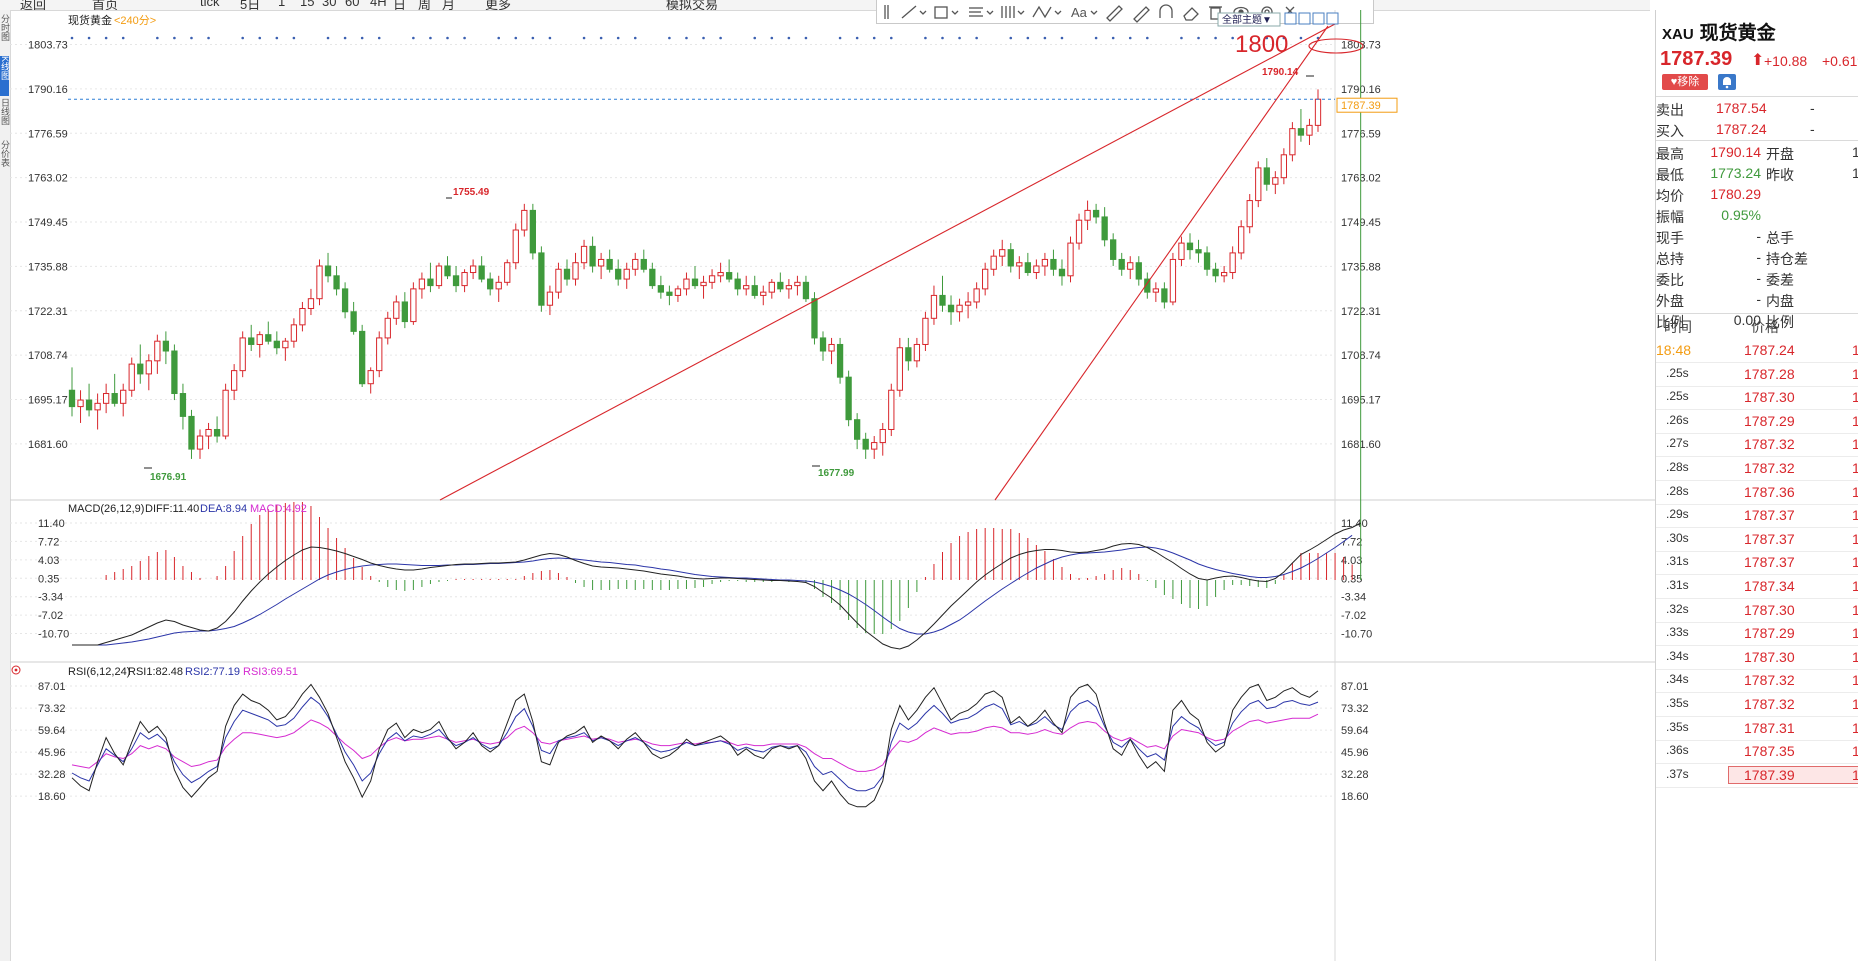  I want to click on tick-price: 1787.32, so click(1769, 680).